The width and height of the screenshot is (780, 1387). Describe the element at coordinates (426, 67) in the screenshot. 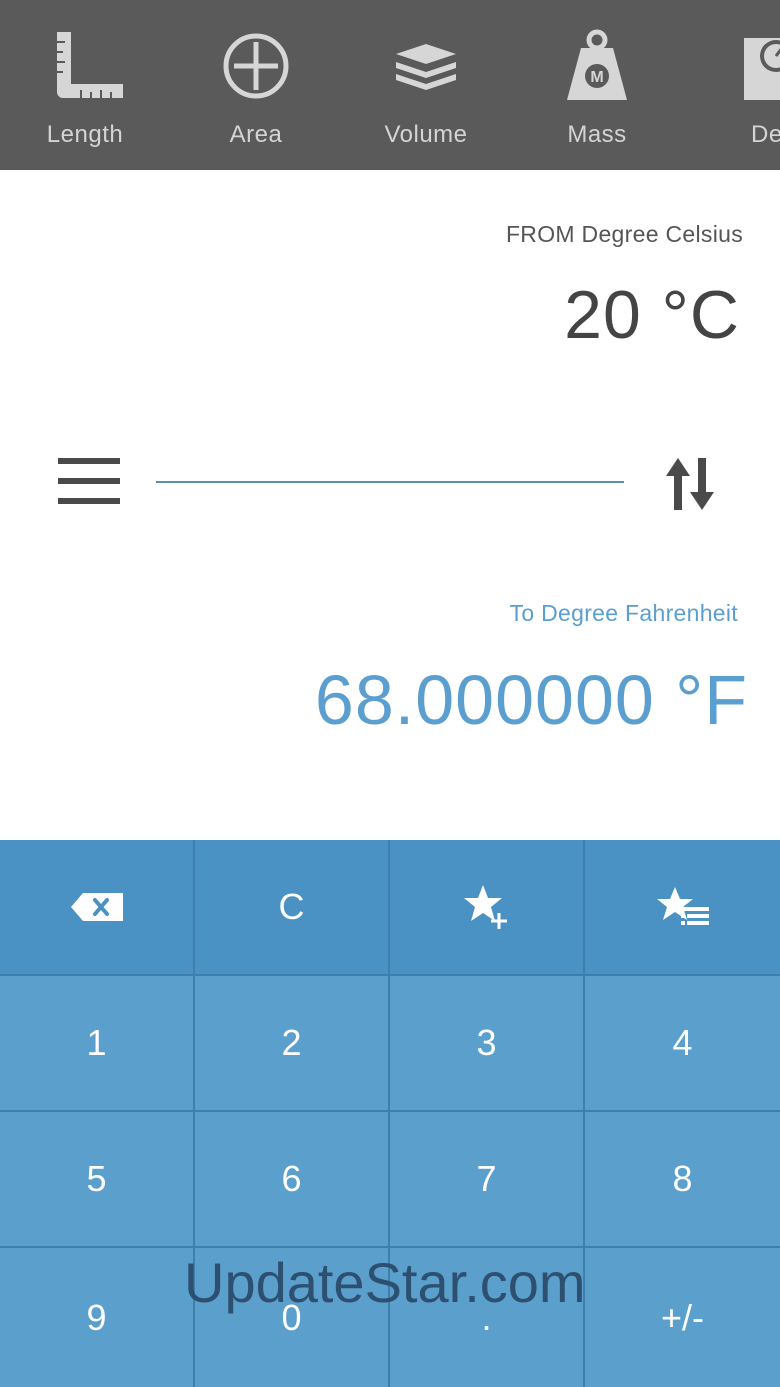

I see `volume-box-icon` at that location.